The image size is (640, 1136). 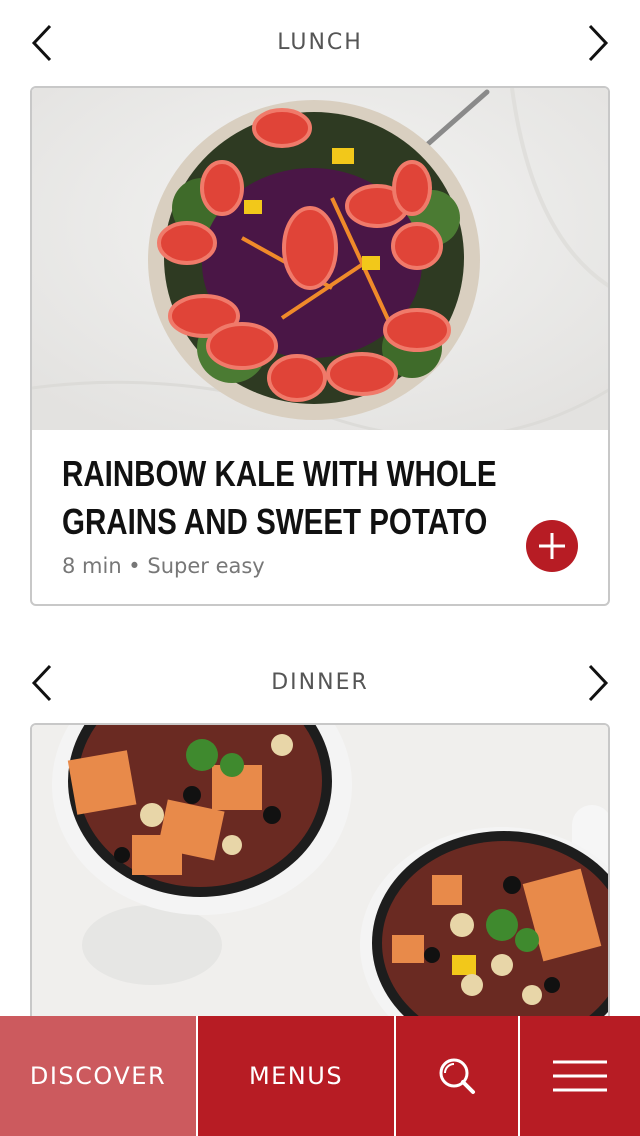 I want to click on lunch-section-title: LUNCH, so click(x=320, y=42).